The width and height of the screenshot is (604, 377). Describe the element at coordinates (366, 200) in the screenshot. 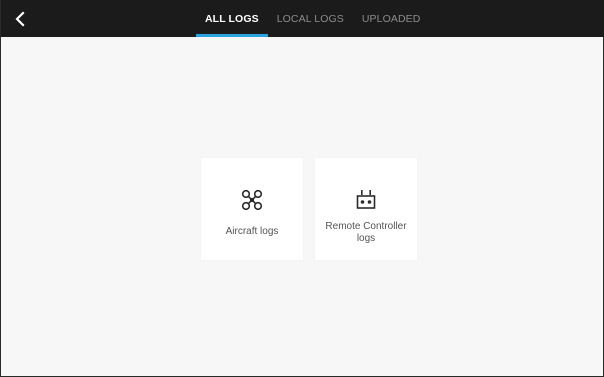

I see `remote-controller-icon` at that location.